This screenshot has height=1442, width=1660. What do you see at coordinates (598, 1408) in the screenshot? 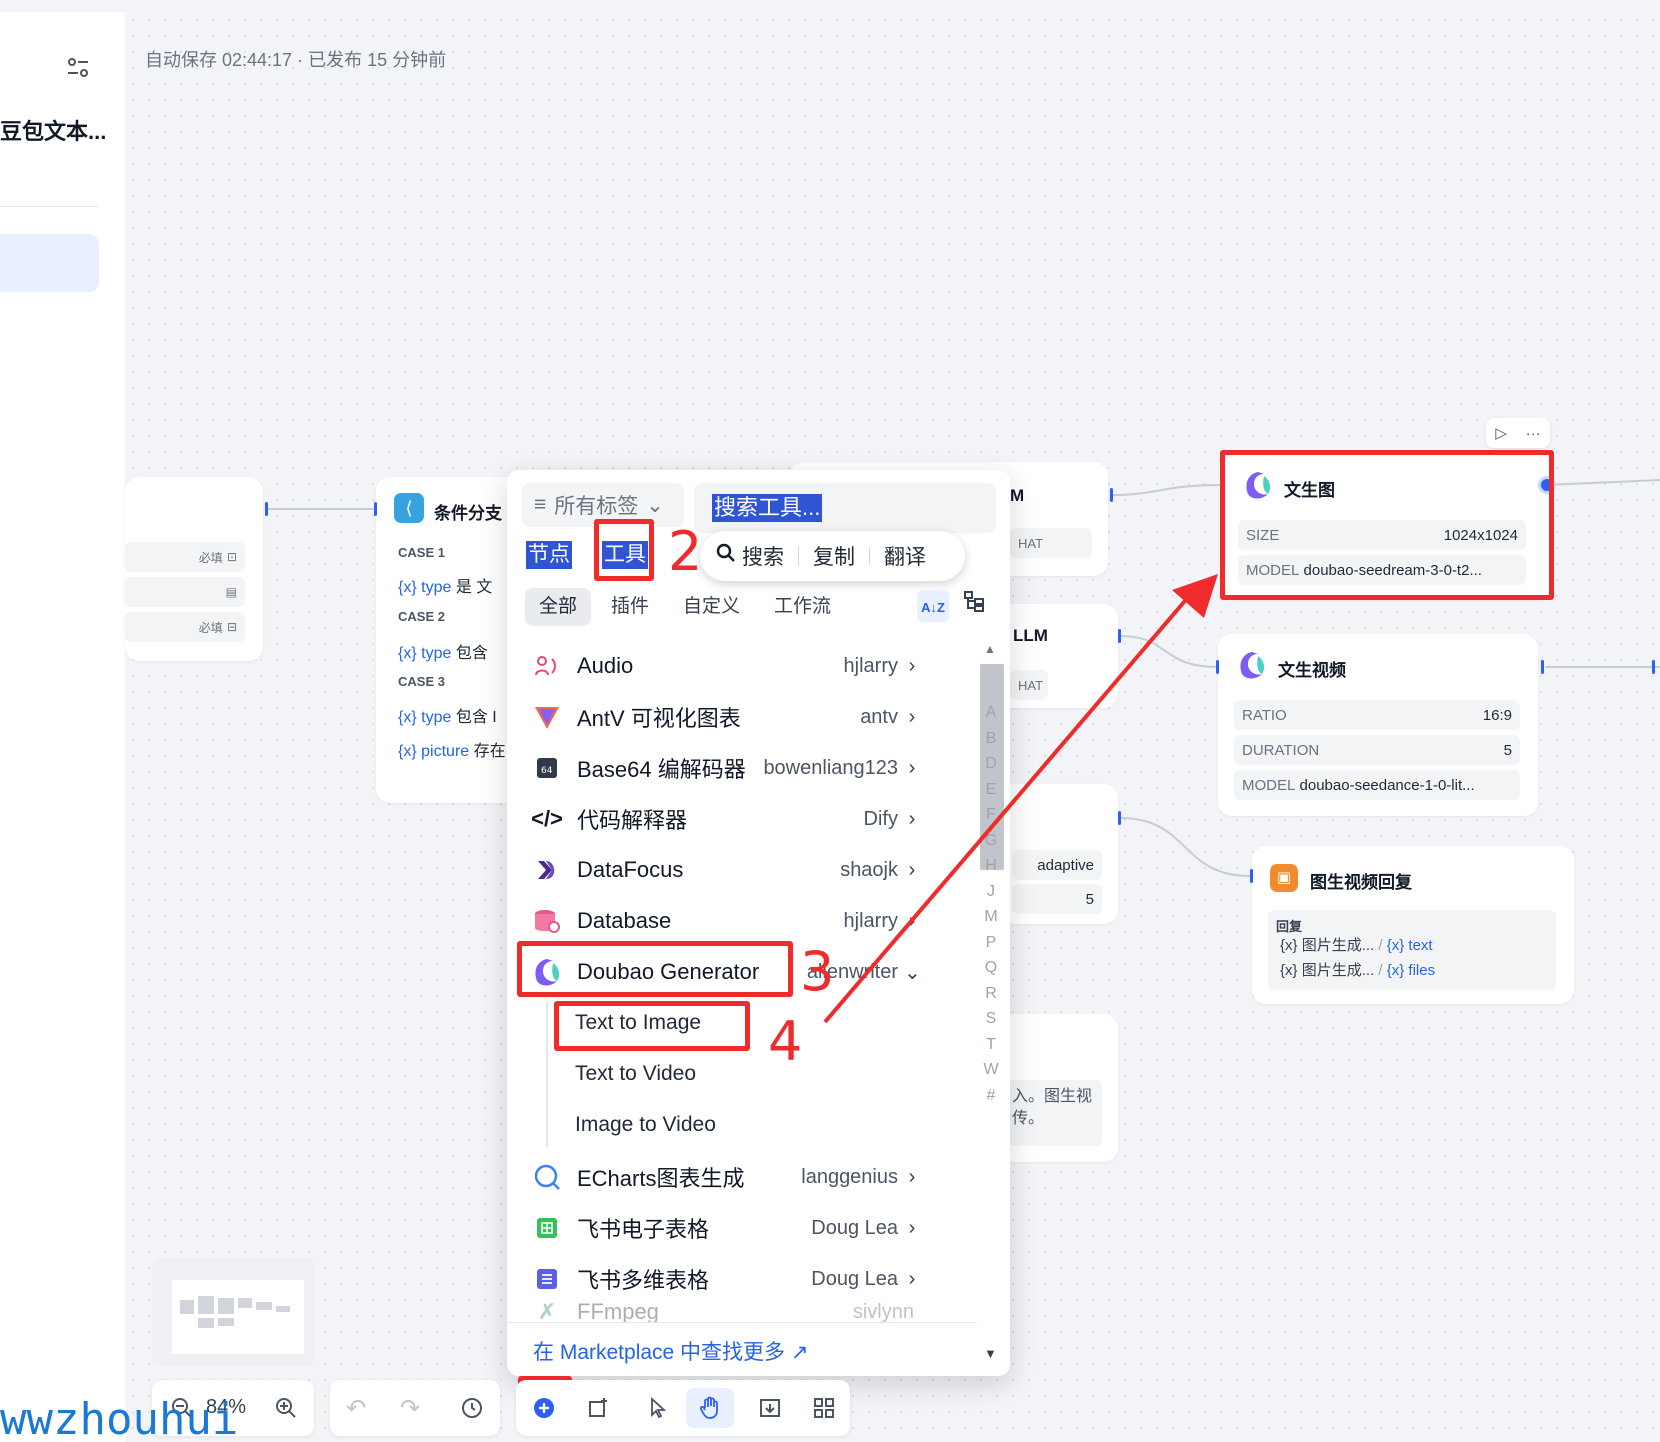
I see `add-note-icon` at bounding box center [598, 1408].